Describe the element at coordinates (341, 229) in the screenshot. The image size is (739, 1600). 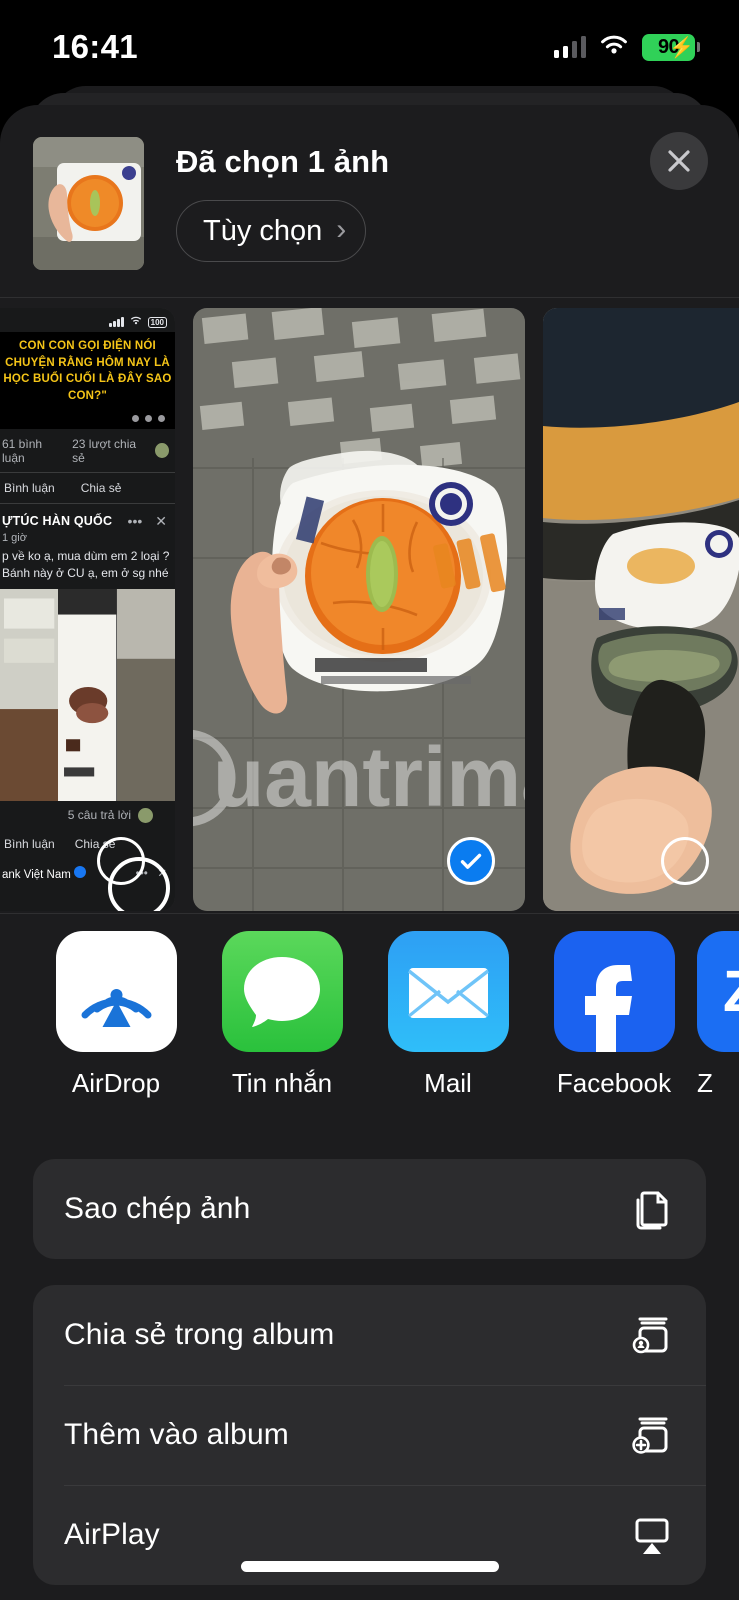
I see `chevron-right-icon: ›` at that location.